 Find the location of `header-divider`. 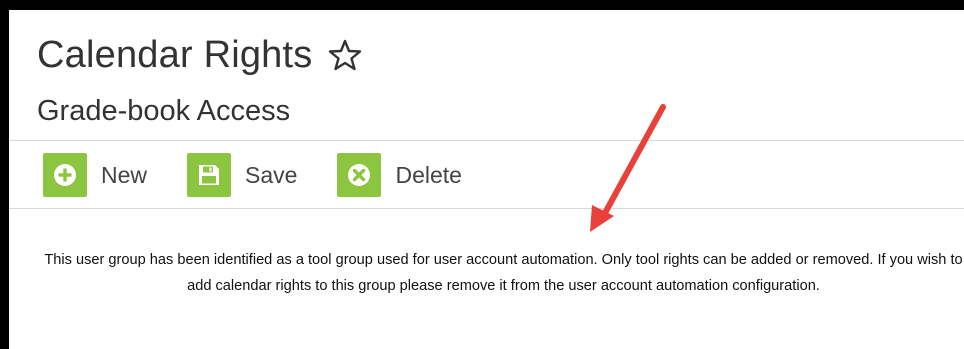

header-divider is located at coordinates (486, 140).